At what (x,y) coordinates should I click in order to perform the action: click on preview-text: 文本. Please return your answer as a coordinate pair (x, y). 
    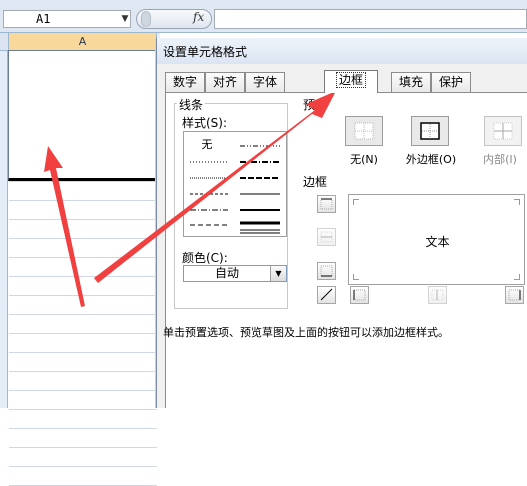
    Looking at the image, I should click on (437, 242).